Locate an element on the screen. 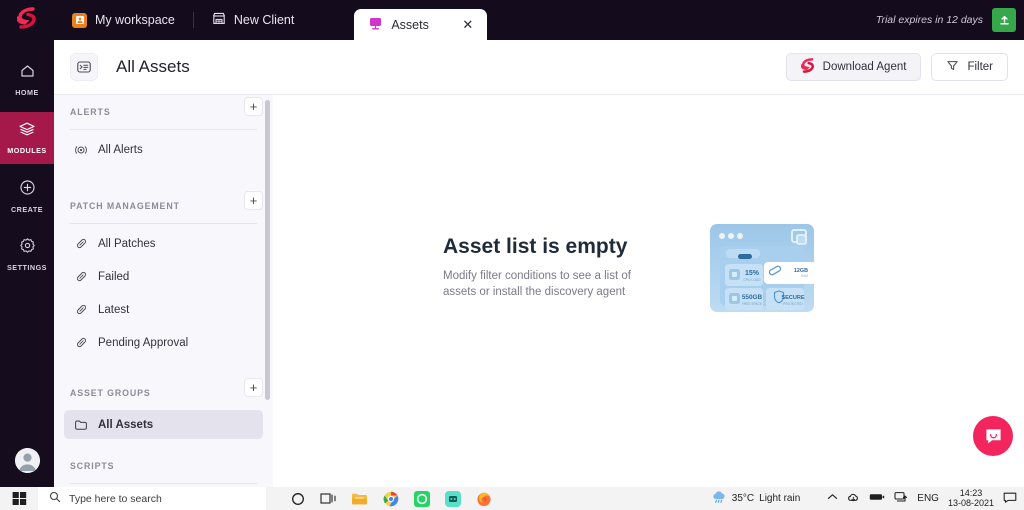 The width and height of the screenshot is (1024, 510). cortana-circle-icon is located at coordinates (297, 498).